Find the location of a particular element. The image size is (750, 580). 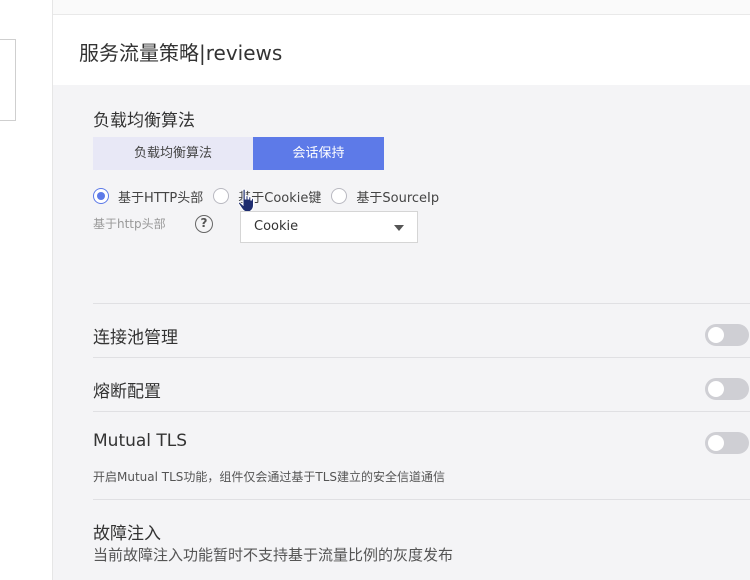

http-header-label: 基于http头部 is located at coordinates (129, 224).